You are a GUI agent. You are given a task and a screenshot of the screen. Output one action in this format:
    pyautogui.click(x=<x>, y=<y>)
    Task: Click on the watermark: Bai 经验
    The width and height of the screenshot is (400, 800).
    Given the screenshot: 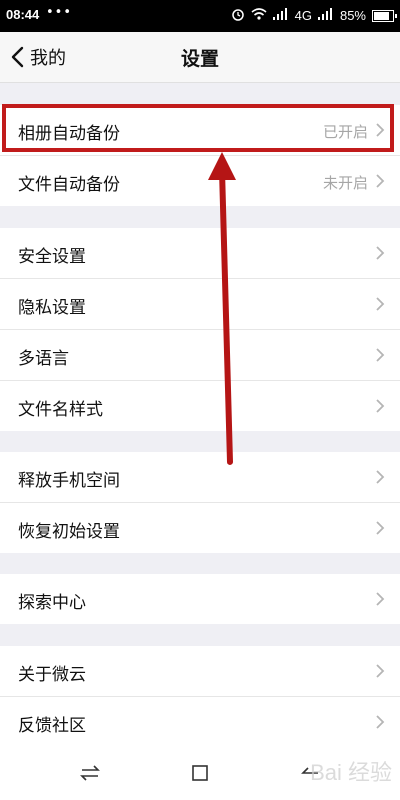 What is the action you would take?
    pyautogui.click(x=351, y=772)
    